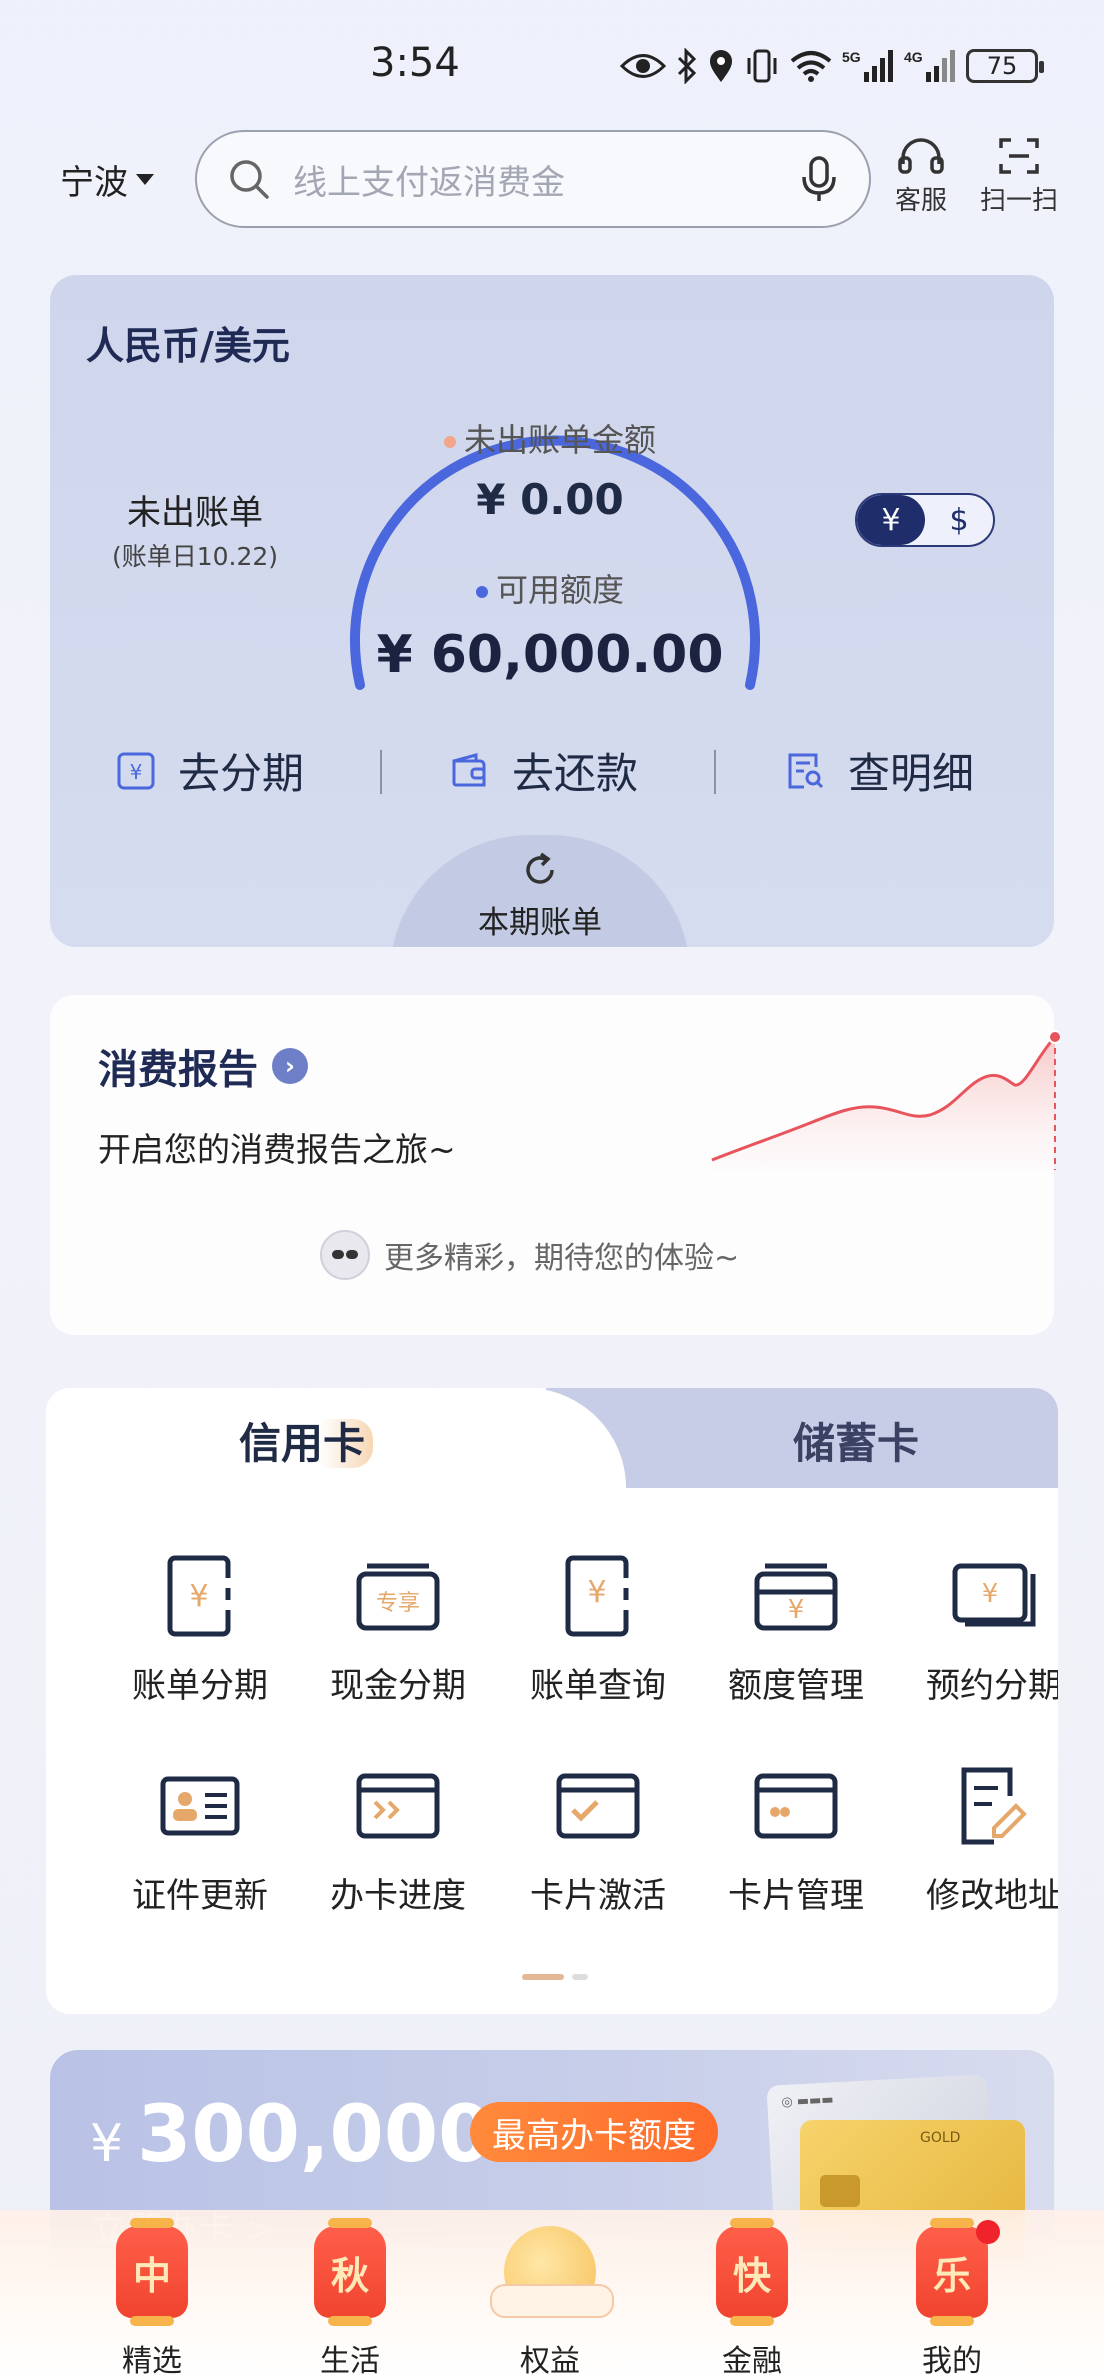  What do you see at coordinates (819, 179) in the screenshot?
I see `microphone-icon` at bounding box center [819, 179].